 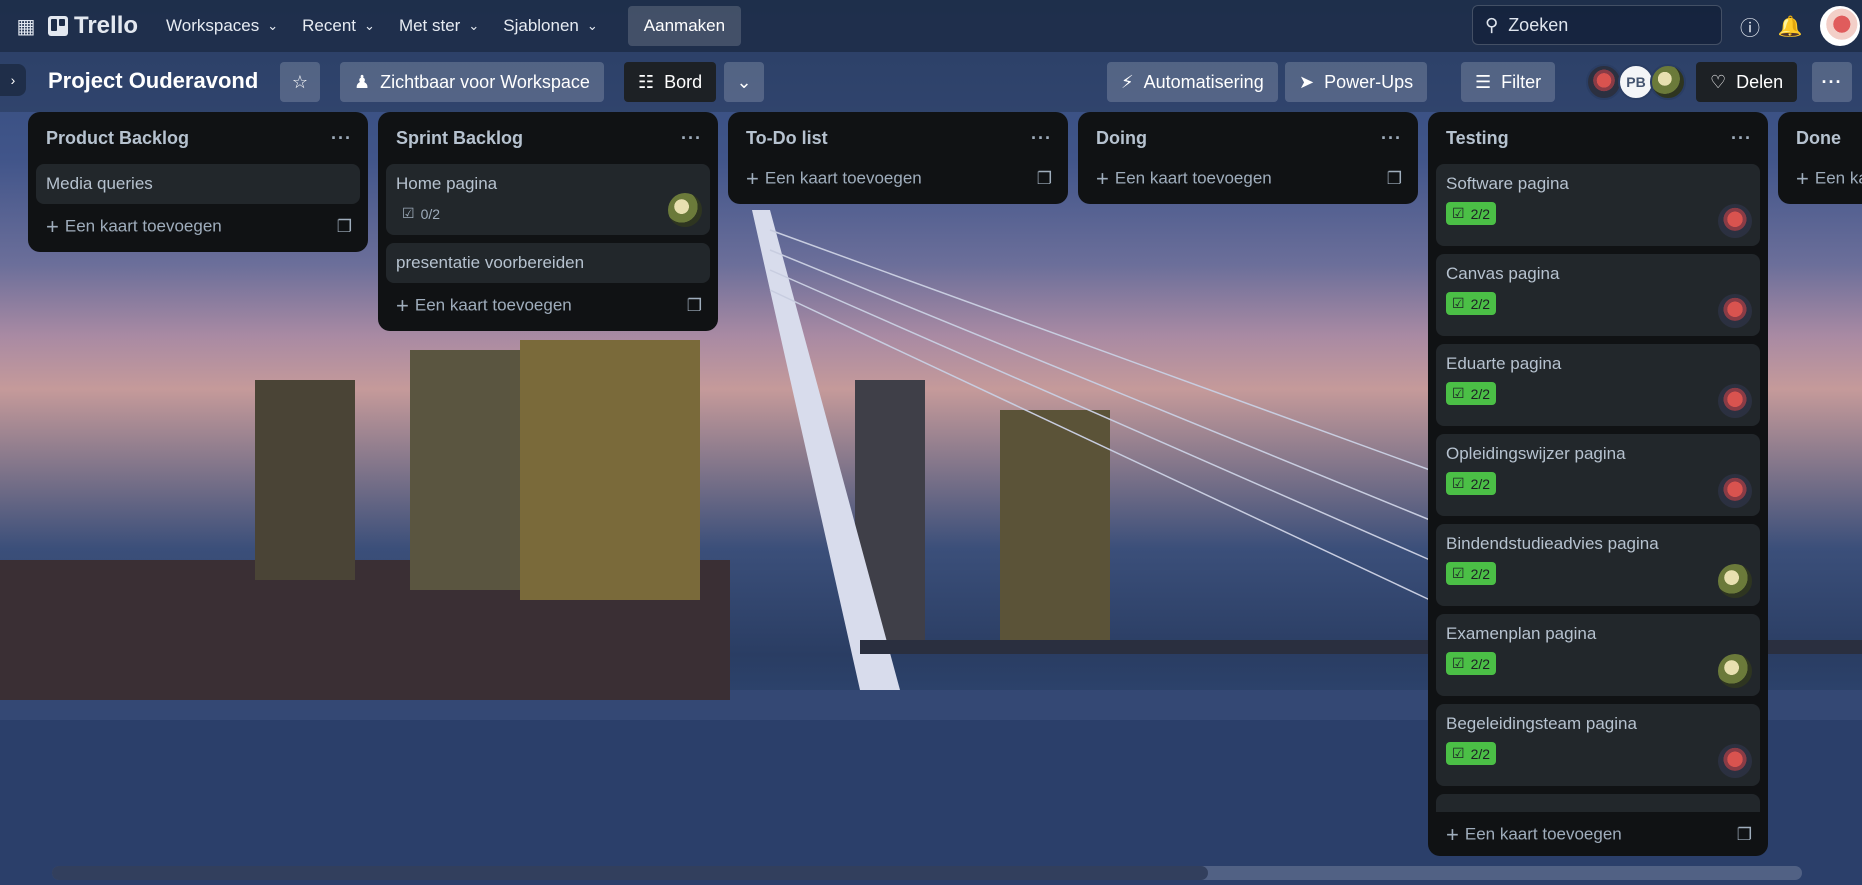 I want to click on nav-templates: Sjablonen ⌄, so click(x=550, y=26).